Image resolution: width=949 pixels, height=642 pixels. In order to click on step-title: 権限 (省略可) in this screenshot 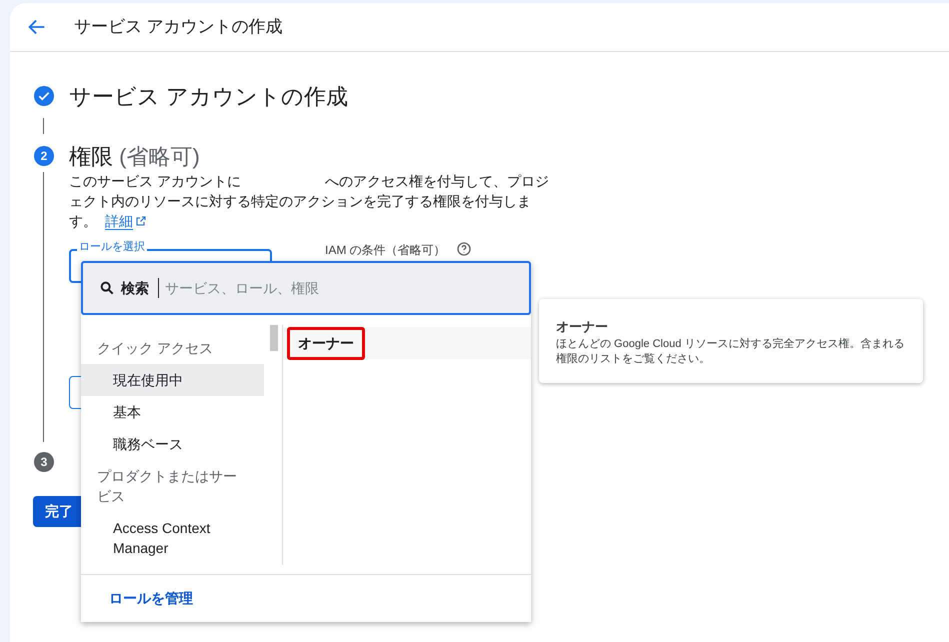, I will do `click(134, 156)`.